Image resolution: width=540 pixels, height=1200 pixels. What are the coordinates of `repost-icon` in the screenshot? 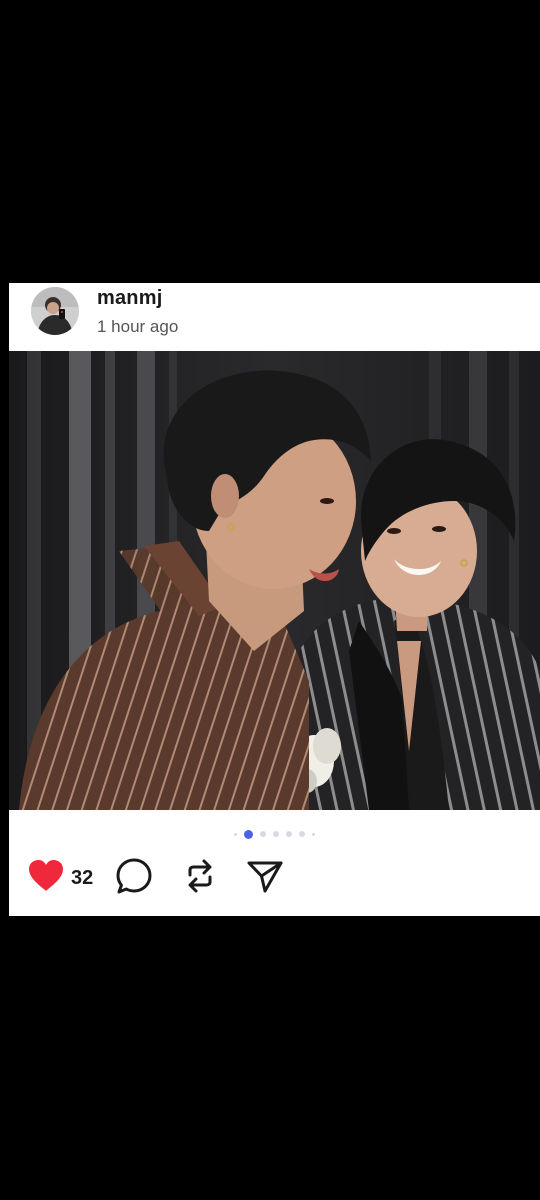 It's located at (200, 878).